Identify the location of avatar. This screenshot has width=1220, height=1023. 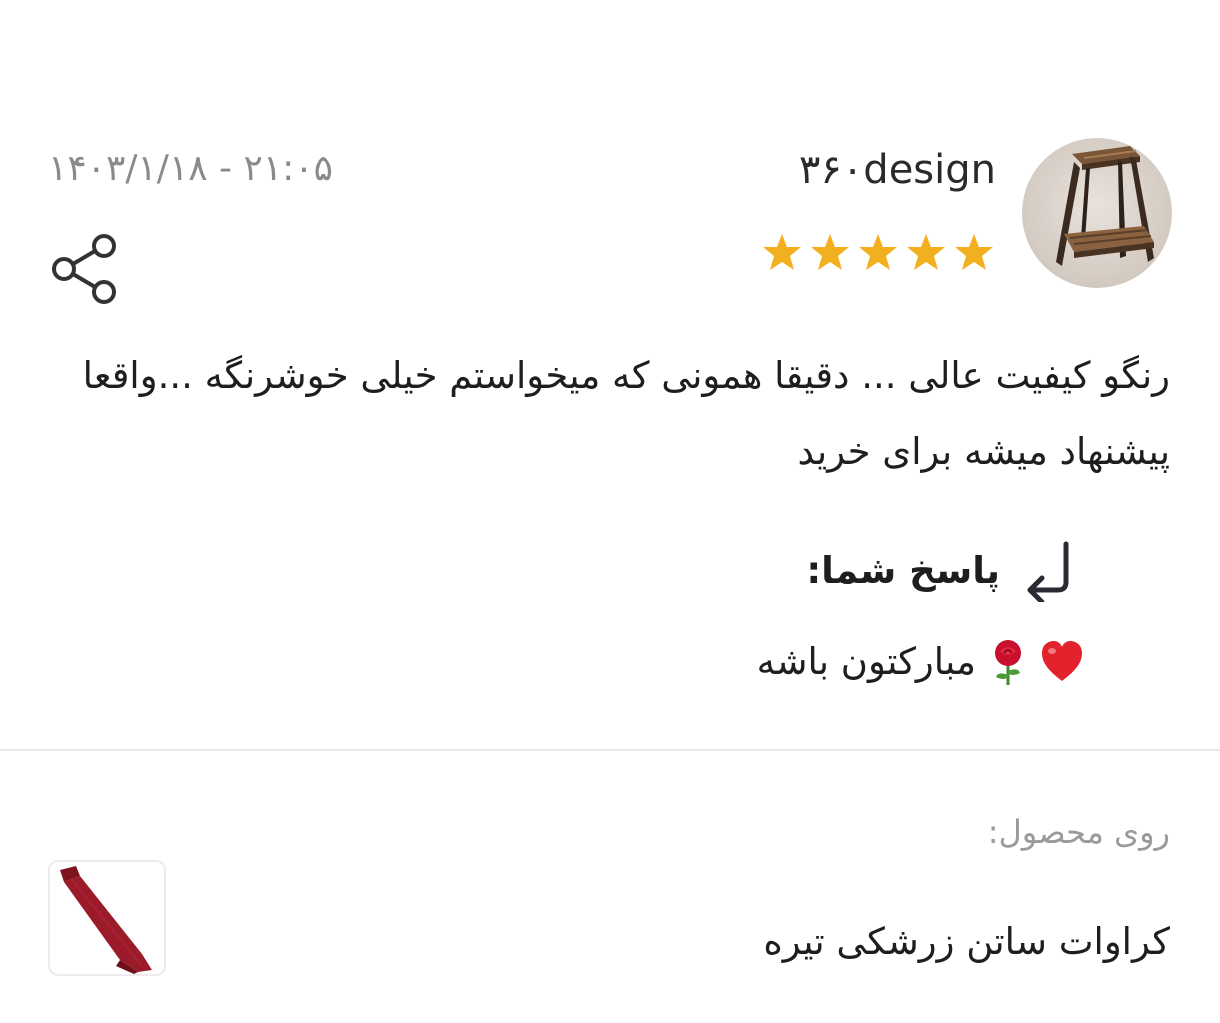
(1097, 213).